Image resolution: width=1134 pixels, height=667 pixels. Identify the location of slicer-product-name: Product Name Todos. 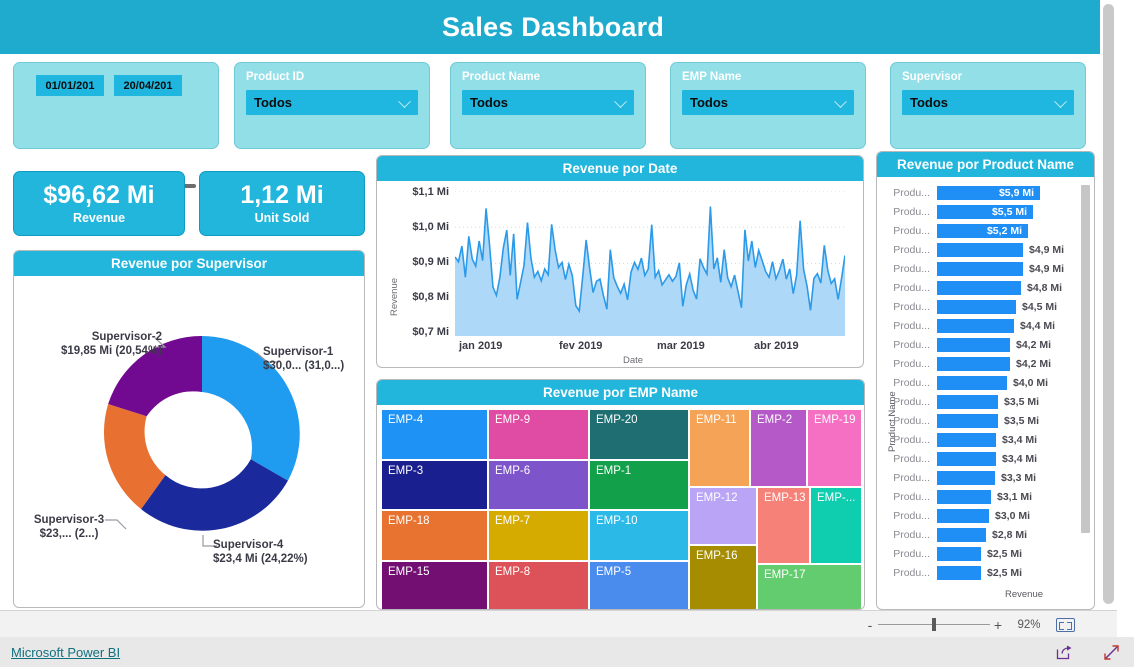
(548, 105).